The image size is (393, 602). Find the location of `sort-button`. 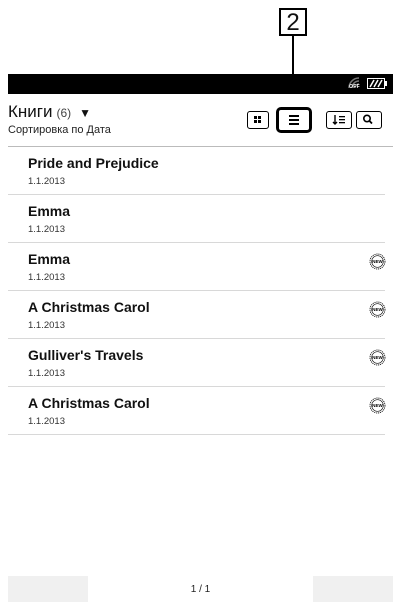

sort-button is located at coordinates (339, 120).